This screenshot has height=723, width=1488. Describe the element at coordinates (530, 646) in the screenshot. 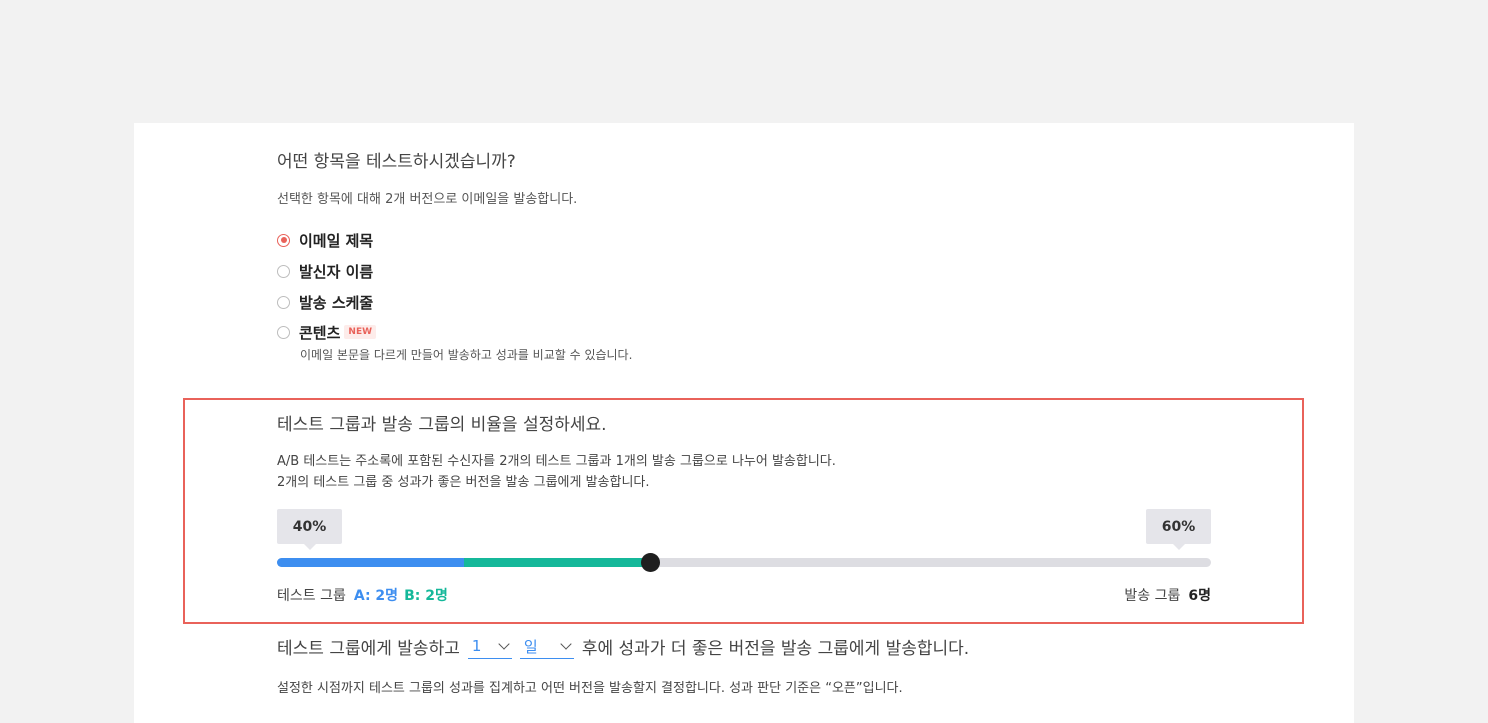

I see `schedule-unit-value: 일` at that location.